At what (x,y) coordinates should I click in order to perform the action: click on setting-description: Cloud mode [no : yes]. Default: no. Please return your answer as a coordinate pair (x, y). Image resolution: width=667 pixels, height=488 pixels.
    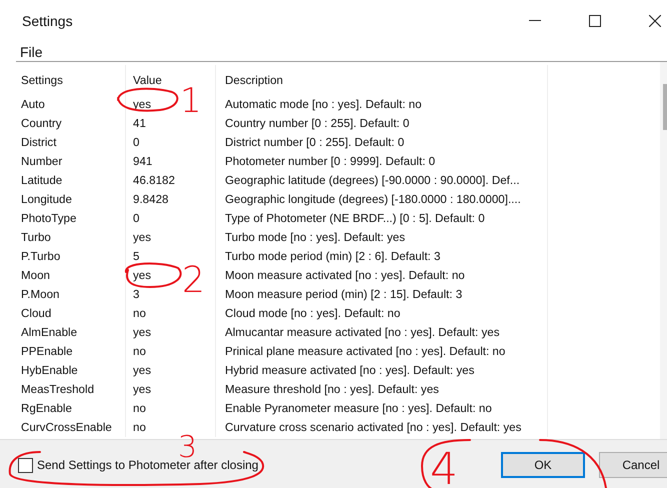
    Looking at the image, I should click on (312, 313).